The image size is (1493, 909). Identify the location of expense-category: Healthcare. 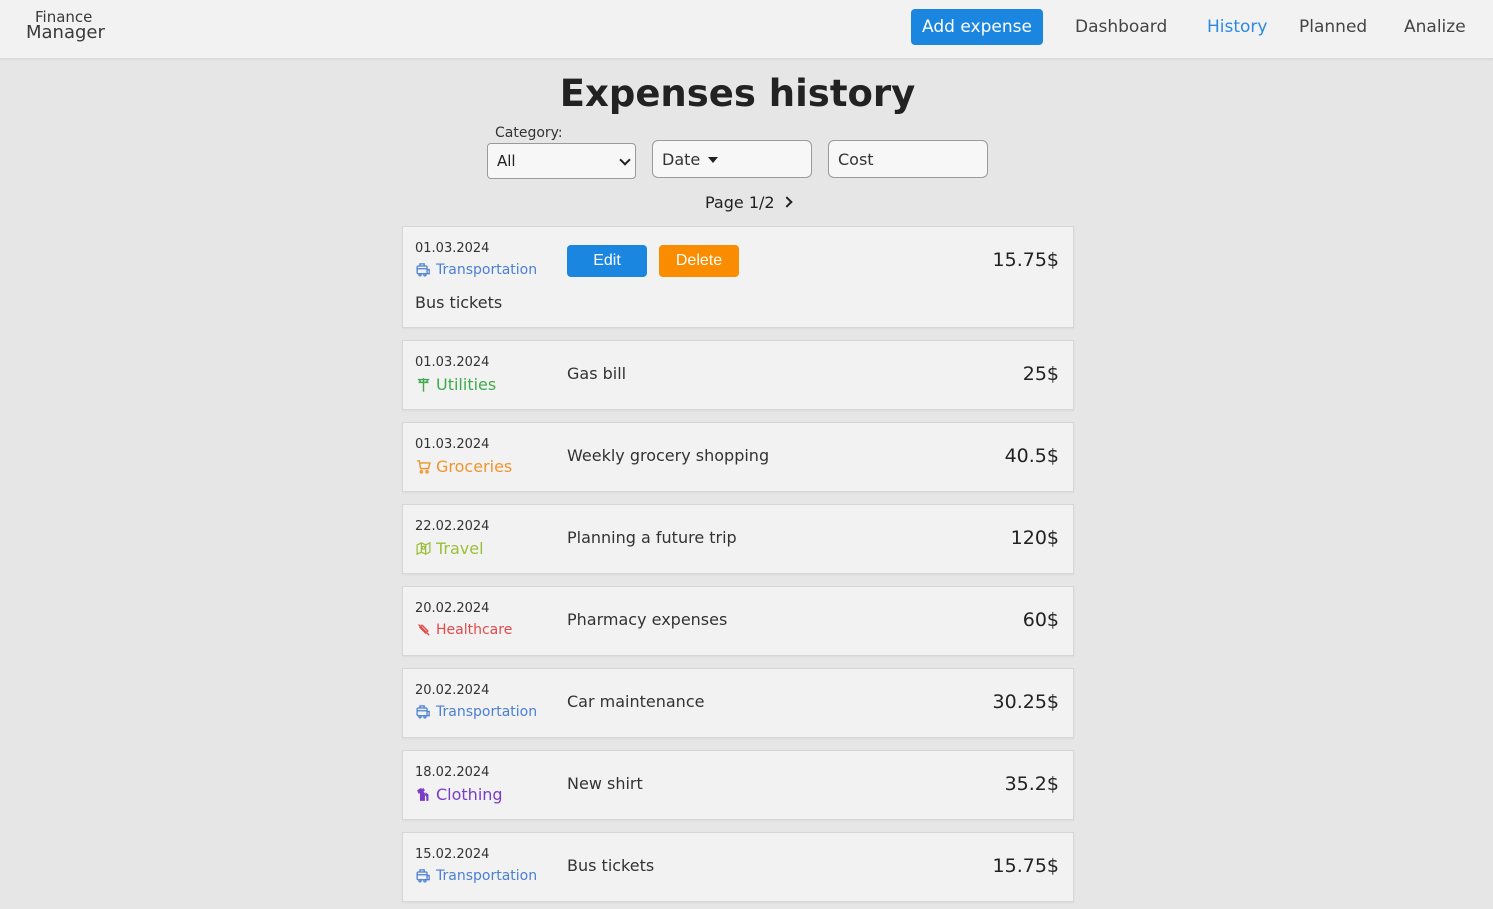
(463, 629).